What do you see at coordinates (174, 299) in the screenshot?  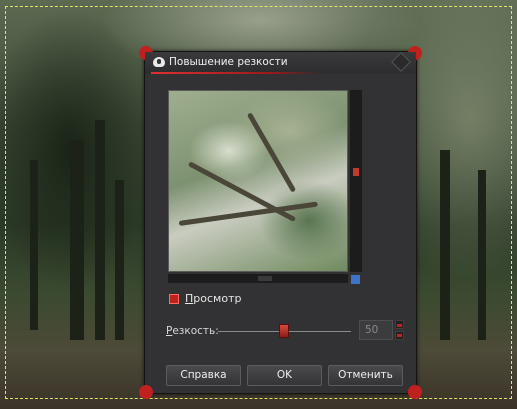 I see `preview-checkbox` at bounding box center [174, 299].